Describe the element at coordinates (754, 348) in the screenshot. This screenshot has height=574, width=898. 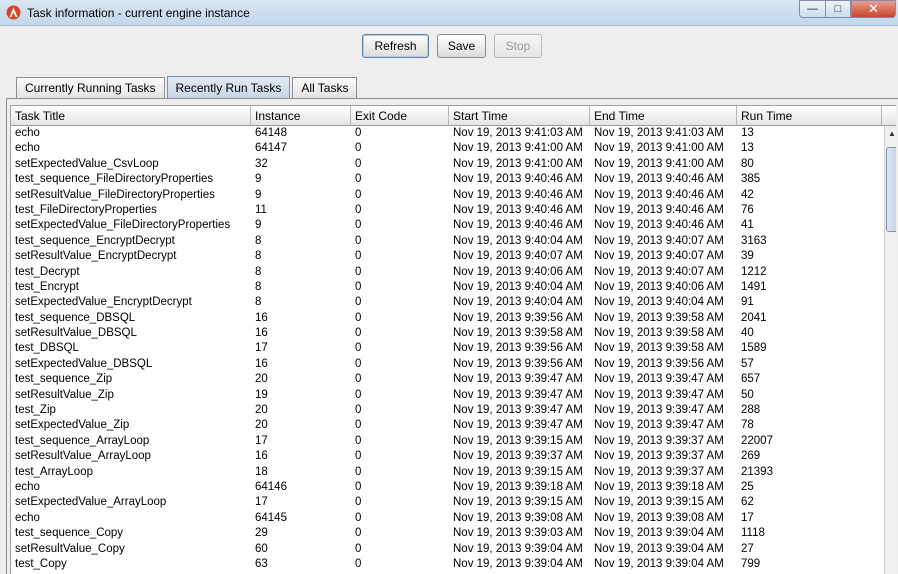
I see `run-time-cell: 1589` at that location.